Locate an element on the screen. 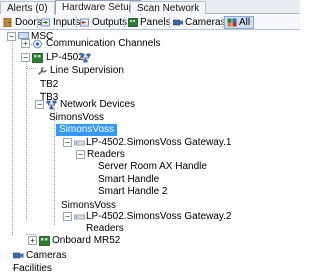 This screenshot has width=320, height=275. tree-node-tb2: TB2 is located at coordinates (49, 85).